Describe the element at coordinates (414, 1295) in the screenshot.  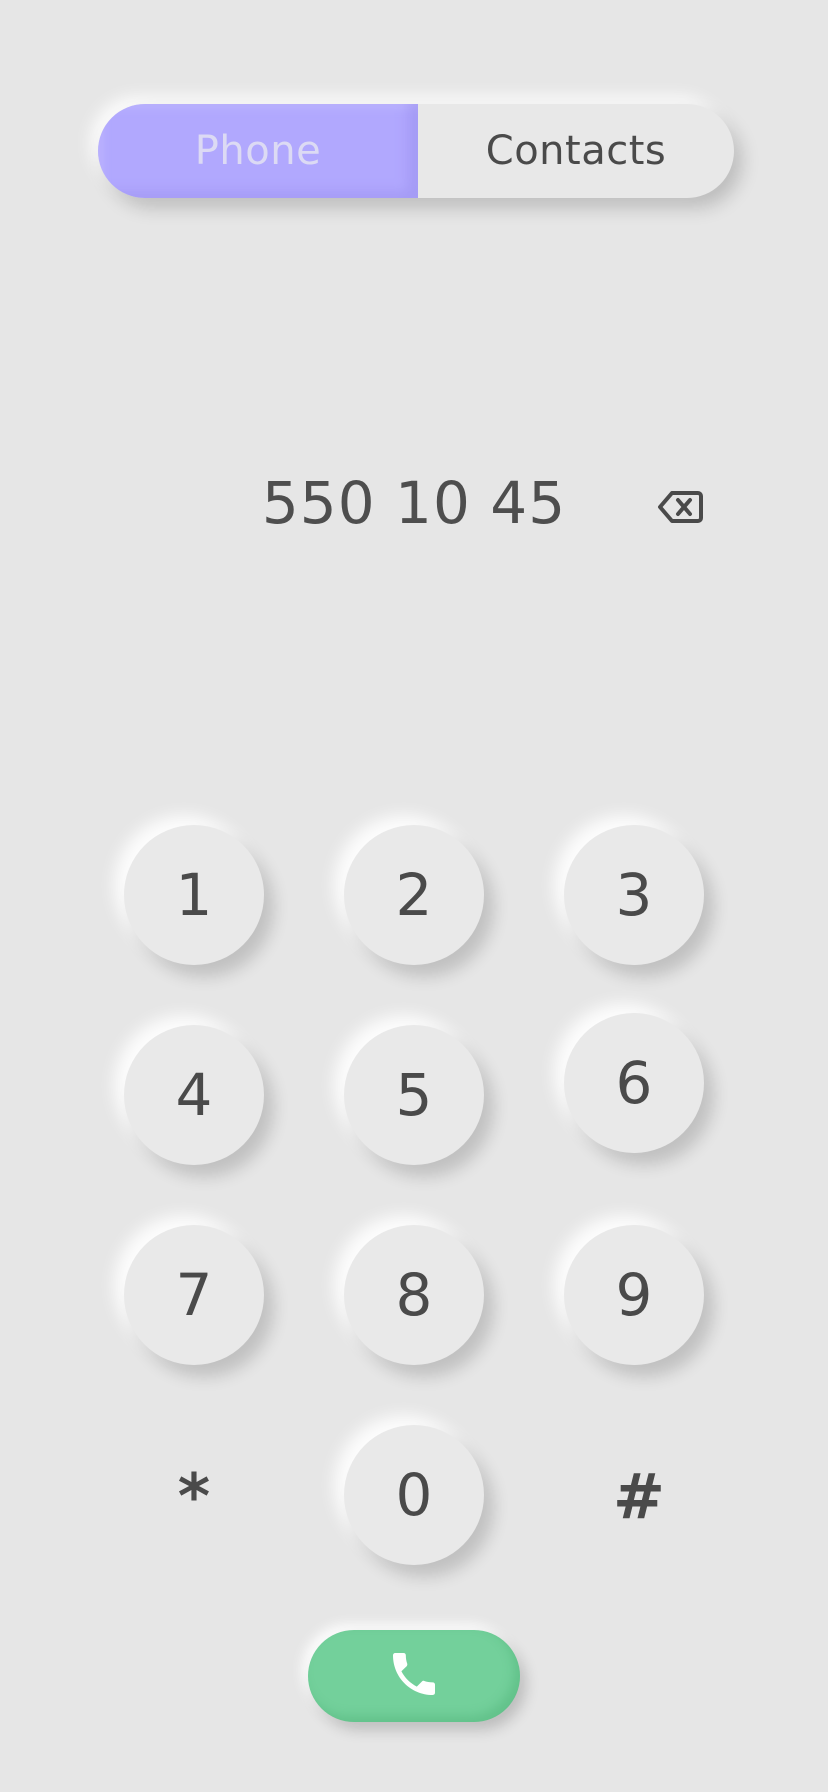
I see `key-8: 8` at that location.